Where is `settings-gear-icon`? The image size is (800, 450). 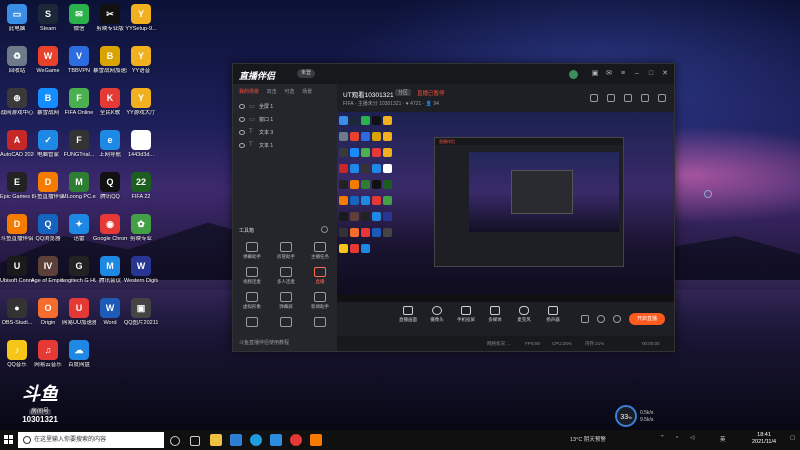 settings-gear-icon is located at coordinates (617, 319).